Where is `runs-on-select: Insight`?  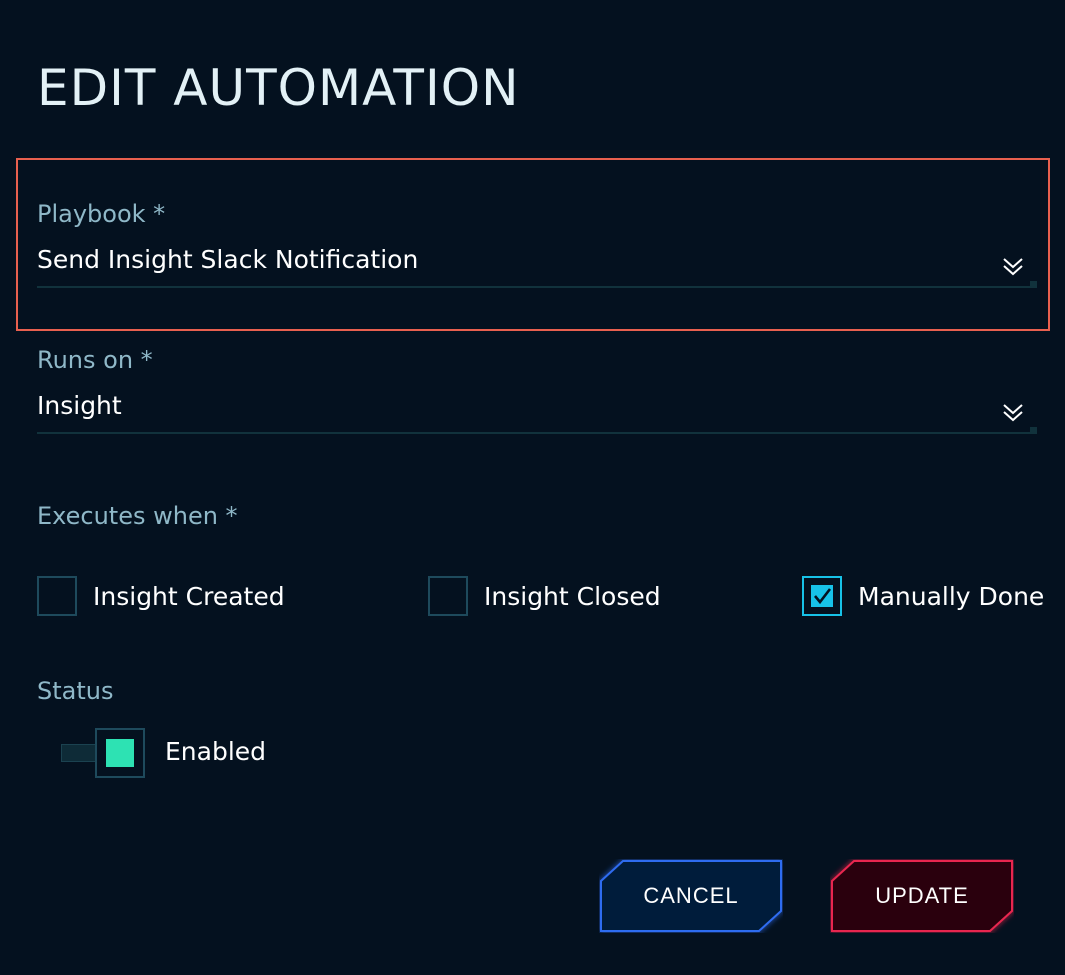
runs-on-select: Insight is located at coordinates (537, 412).